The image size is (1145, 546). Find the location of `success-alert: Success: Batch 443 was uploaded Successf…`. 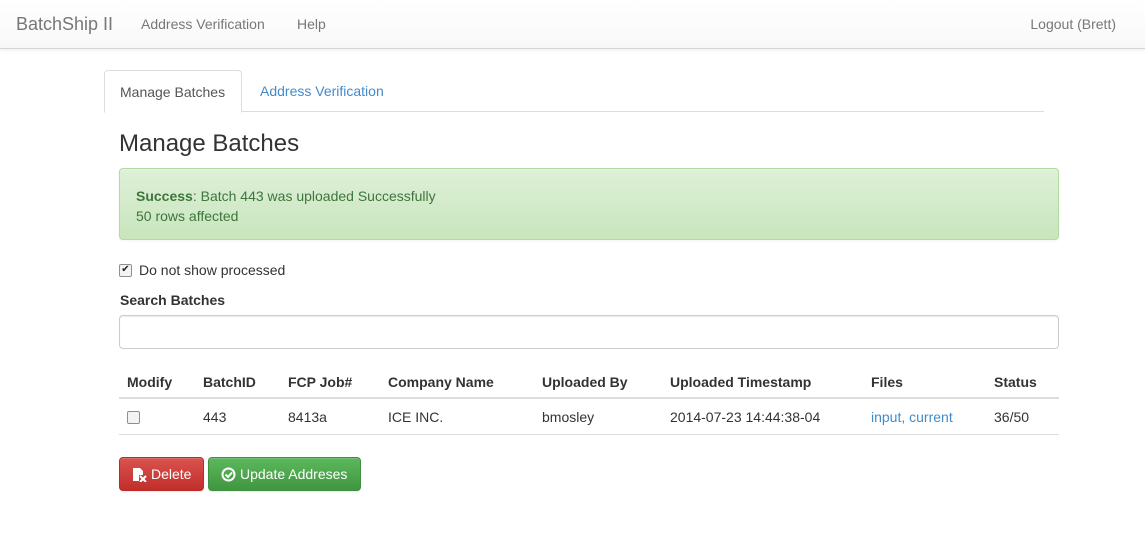

success-alert: Success: Batch 443 was uploaded Successf… is located at coordinates (589, 204).